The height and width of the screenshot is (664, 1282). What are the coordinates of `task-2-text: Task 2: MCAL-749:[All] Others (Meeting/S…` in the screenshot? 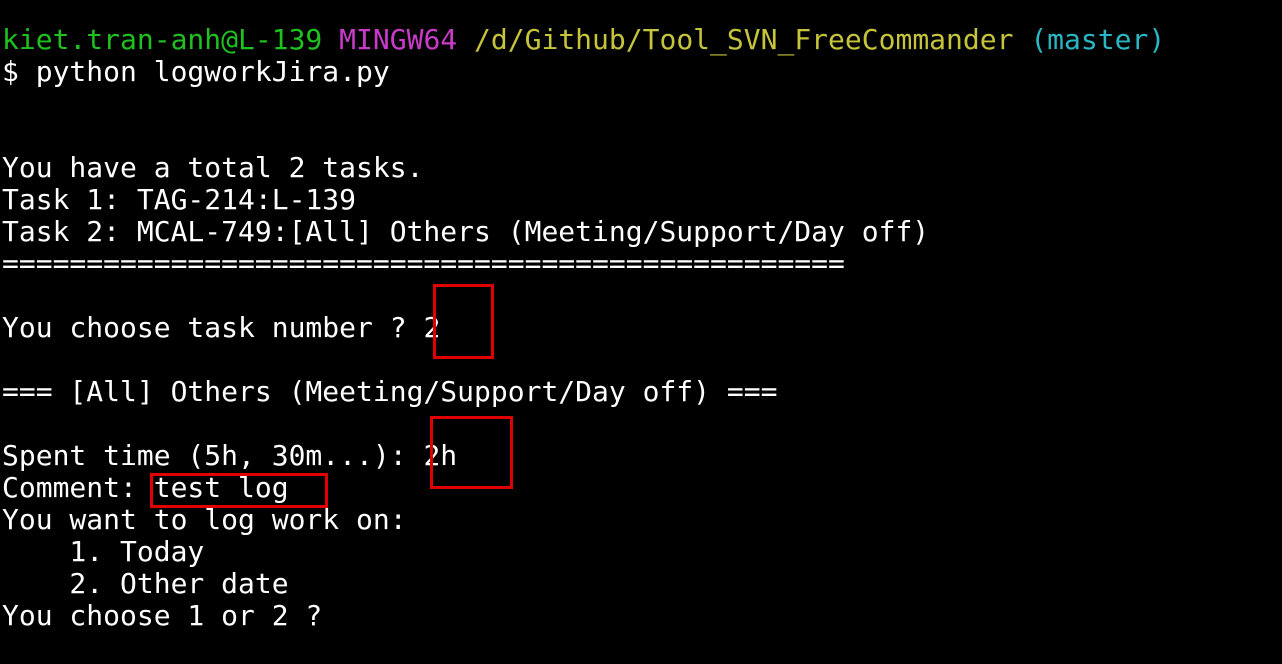 It's located at (466, 231).